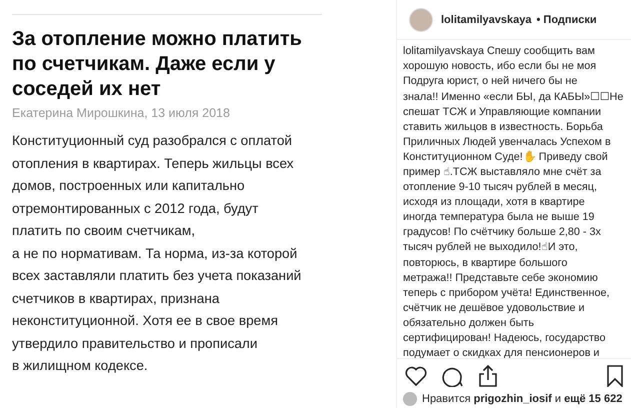 Image resolution: width=631 pixels, height=408 pixels. What do you see at coordinates (121, 113) in the screenshot?
I see `article-byline: Екатерина Мирошкина, 13 июля 2018` at bounding box center [121, 113].